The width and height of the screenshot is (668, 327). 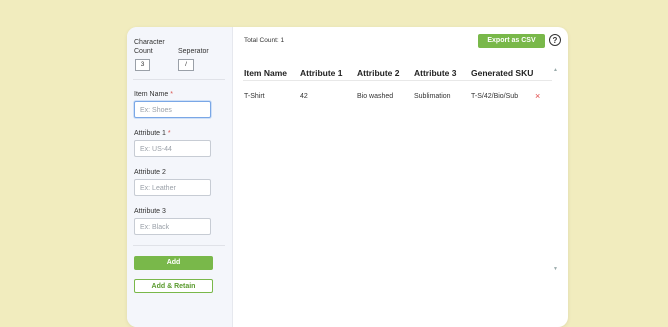 I want to click on attribute-3-input: Ex: Black, so click(x=172, y=226).